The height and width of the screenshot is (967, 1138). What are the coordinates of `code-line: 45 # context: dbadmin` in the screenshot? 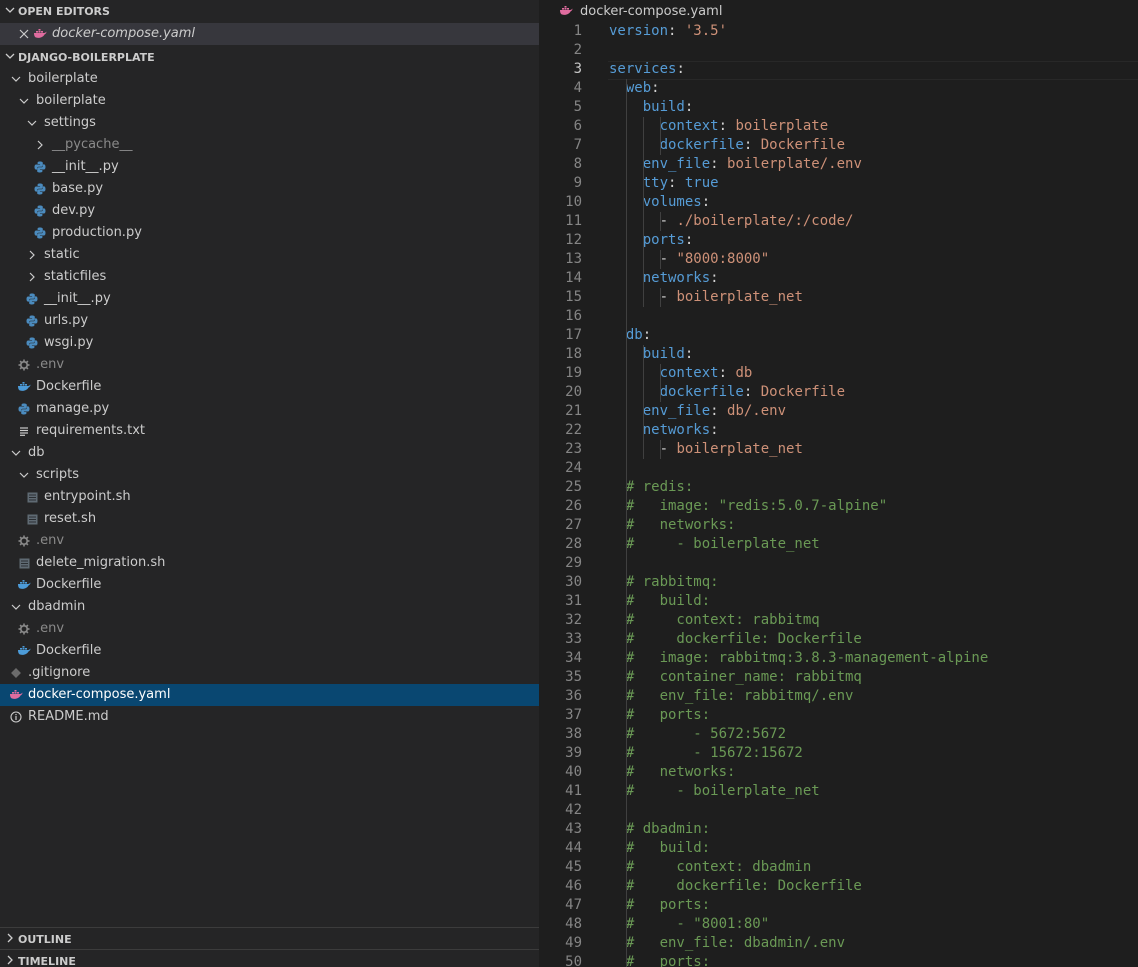 It's located at (839, 867).